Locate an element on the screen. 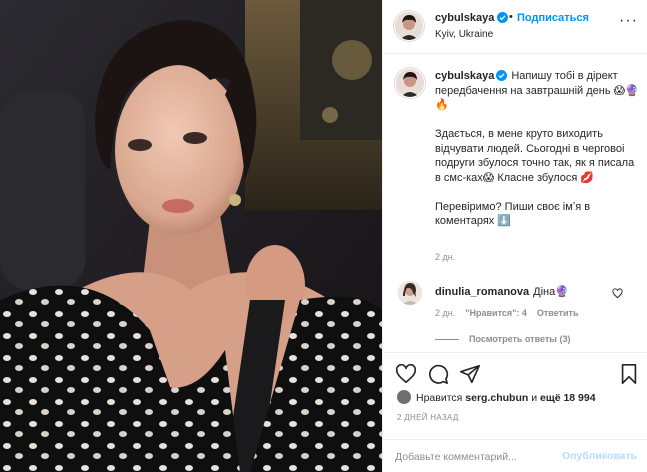 This screenshot has height=472, width=647. post-date: 2 ДНЕЙ НАЗАД is located at coordinates (428, 417).